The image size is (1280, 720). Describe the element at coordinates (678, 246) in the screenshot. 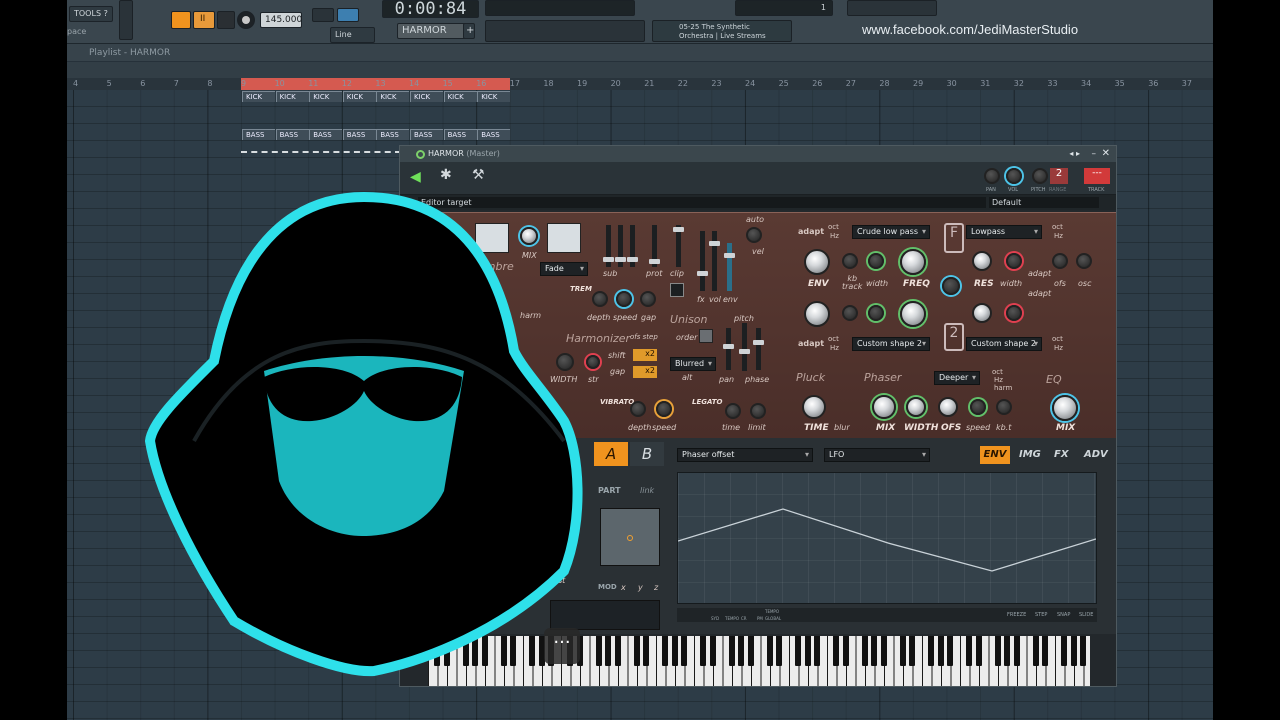

I see `clip-fader` at that location.